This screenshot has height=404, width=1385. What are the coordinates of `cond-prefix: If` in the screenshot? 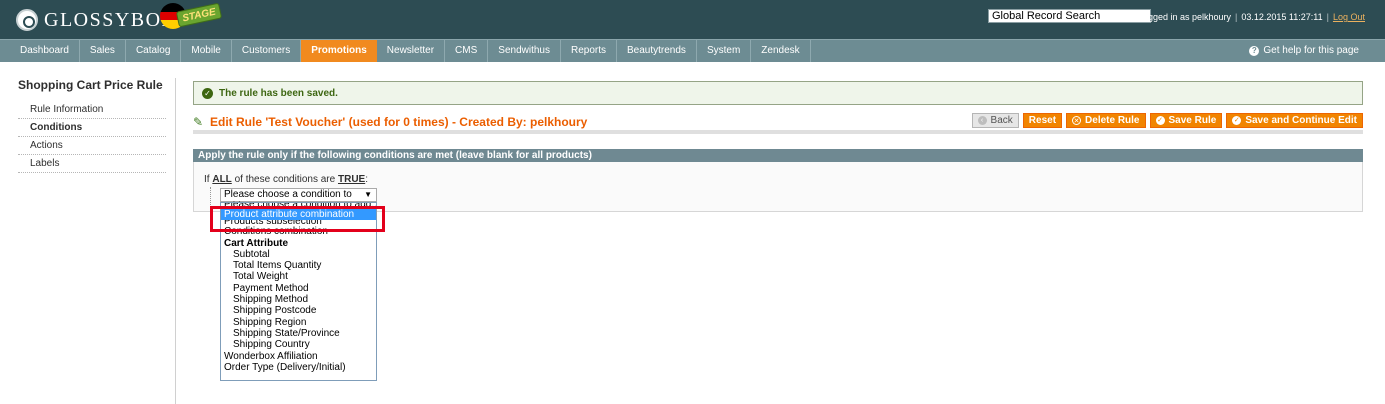 It's located at (207, 179).